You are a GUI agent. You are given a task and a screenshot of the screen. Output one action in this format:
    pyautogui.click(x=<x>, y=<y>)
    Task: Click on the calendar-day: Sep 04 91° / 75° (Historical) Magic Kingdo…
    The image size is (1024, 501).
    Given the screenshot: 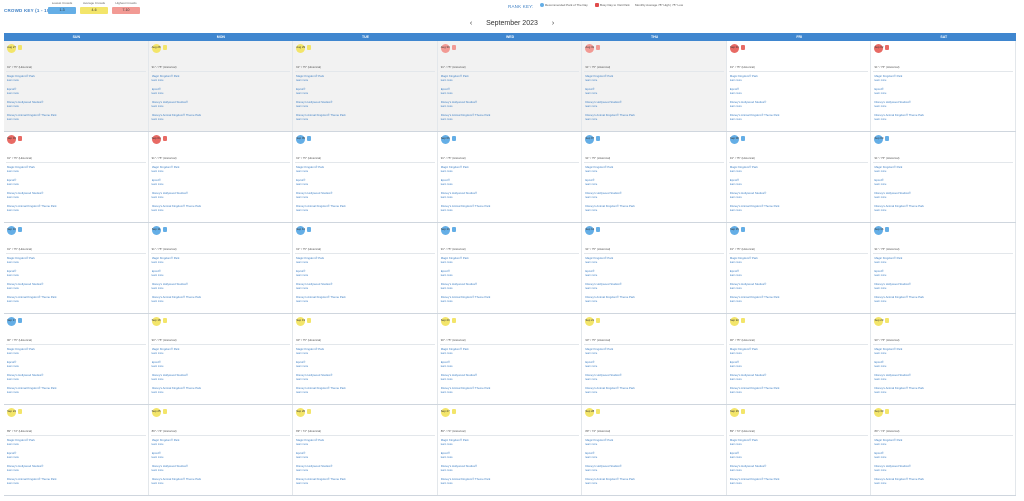 What is the action you would take?
    pyautogui.click(x=221, y=177)
    